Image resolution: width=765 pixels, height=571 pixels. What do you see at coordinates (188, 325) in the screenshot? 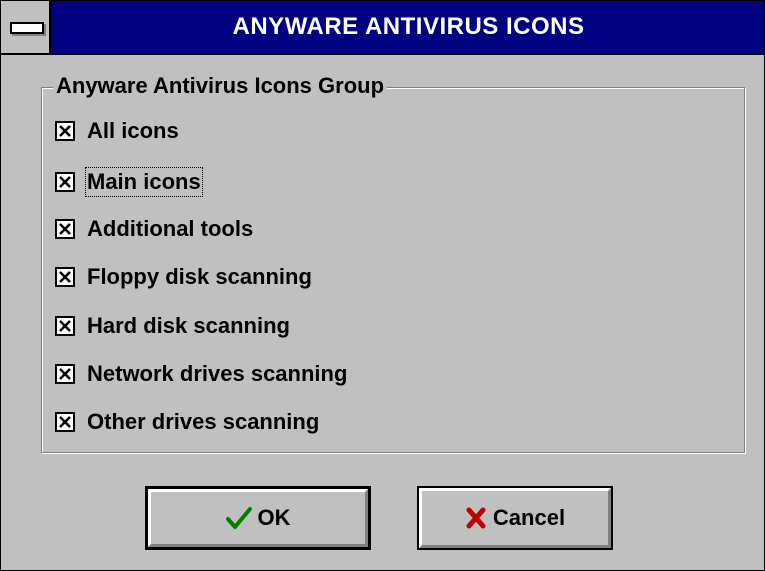
I see `checkbox-label: Hard disk scanning` at bounding box center [188, 325].